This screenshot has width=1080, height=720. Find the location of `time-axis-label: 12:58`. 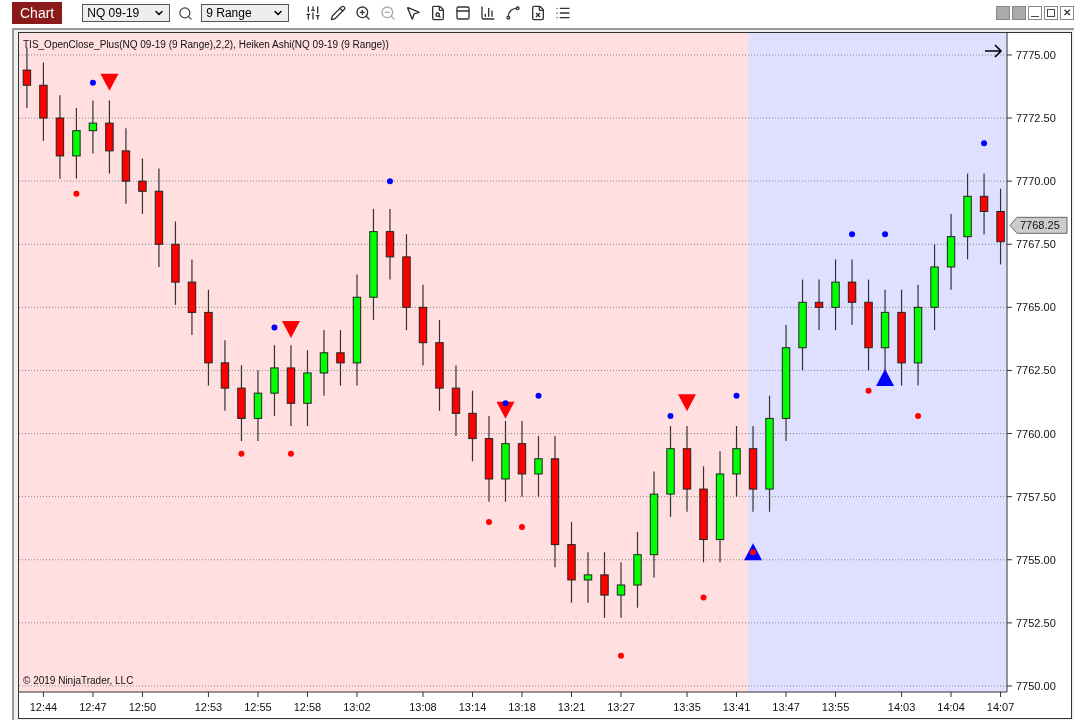

time-axis-label: 12:58 is located at coordinates (307, 707).